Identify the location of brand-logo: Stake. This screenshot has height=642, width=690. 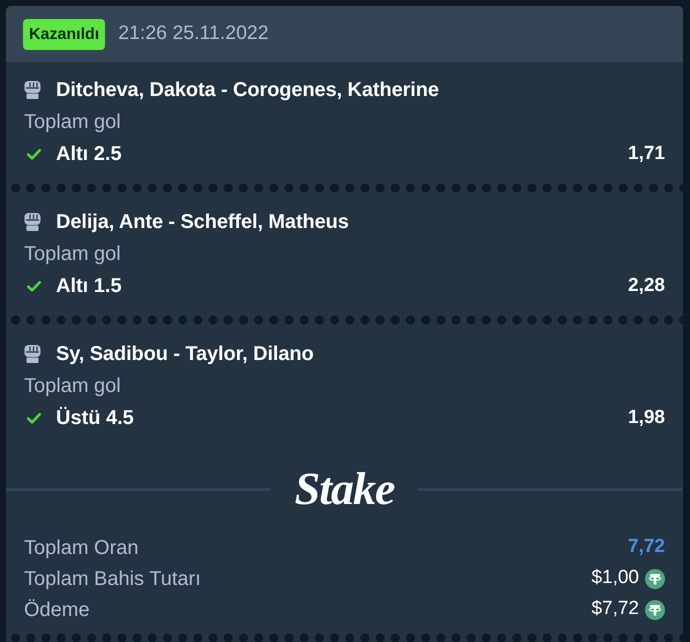
(345, 489).